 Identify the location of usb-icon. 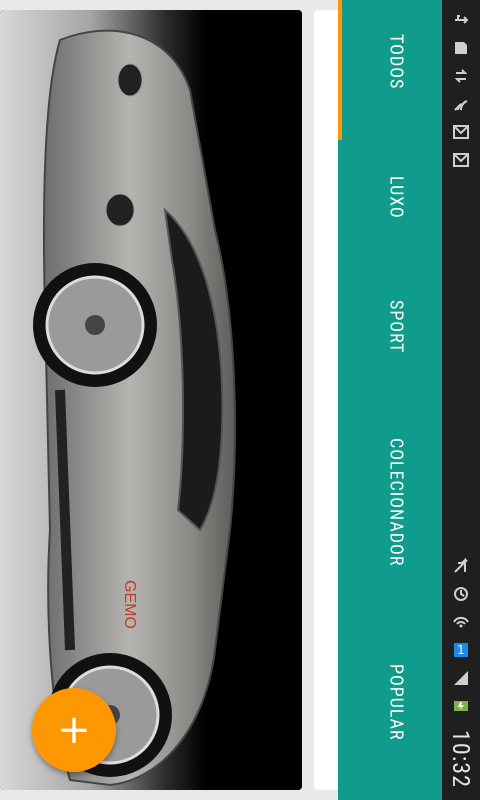
(461, 20).